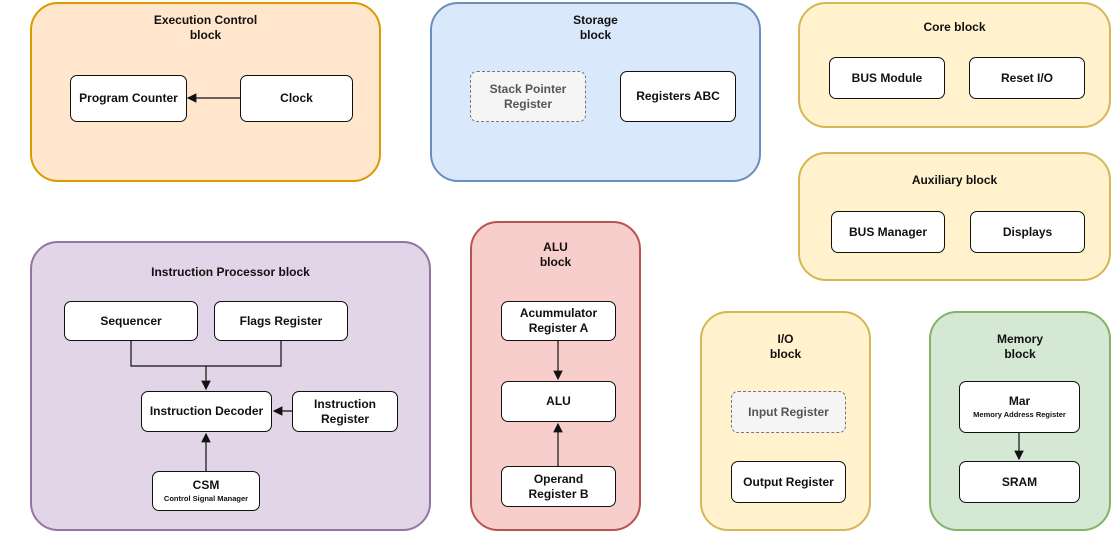  Describe the element at coordinates (528, 96) in the screenshot. I see `stack-pointer-node: Stack Pointer Register` at that location.